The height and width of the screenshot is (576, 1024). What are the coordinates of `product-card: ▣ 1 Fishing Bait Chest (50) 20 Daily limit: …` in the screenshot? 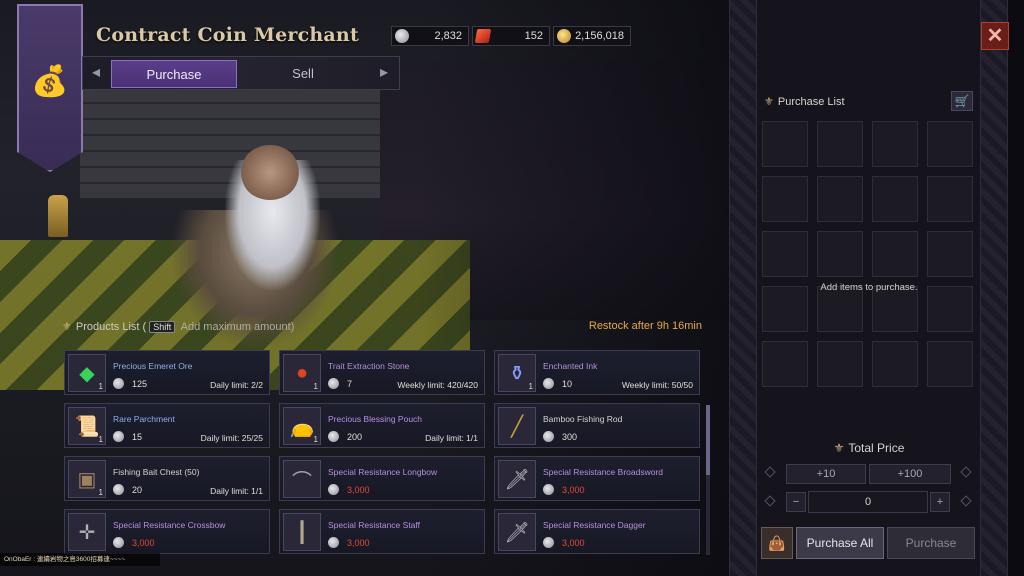 It's located at (167, 478).